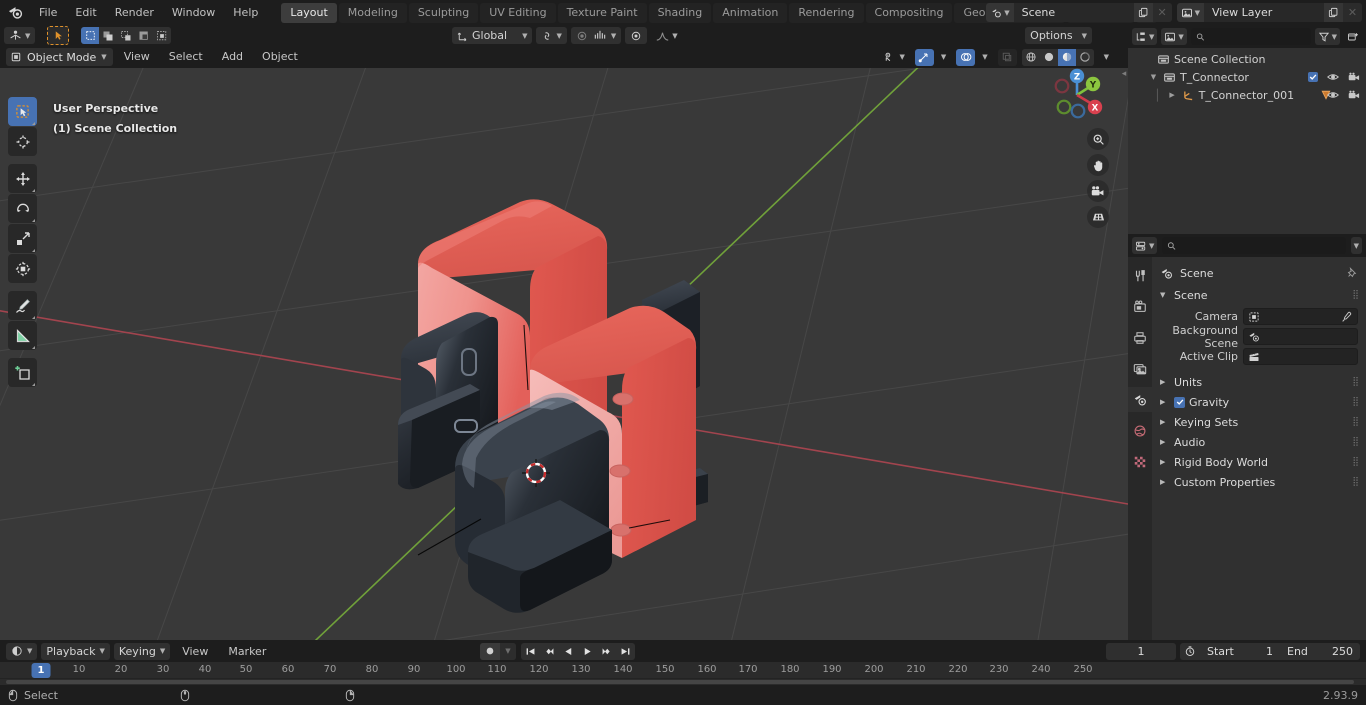  Describe the element at coordinates (551, 35) in the screenshot. I see `snap-toggle-button: ▼` at that location.